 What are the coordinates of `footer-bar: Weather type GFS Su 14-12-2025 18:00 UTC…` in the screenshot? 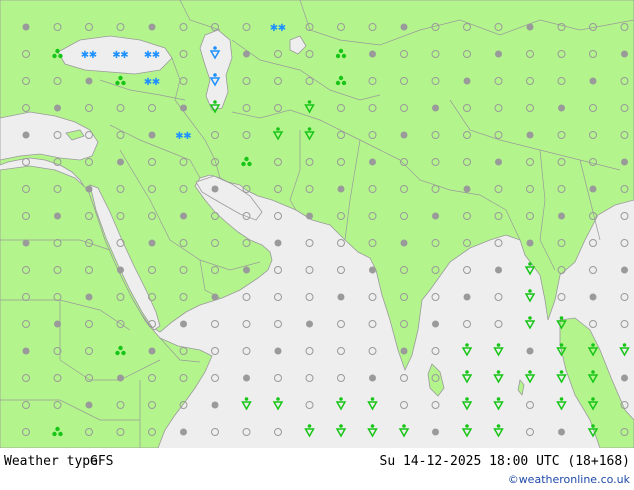 It's located at (317, 469).